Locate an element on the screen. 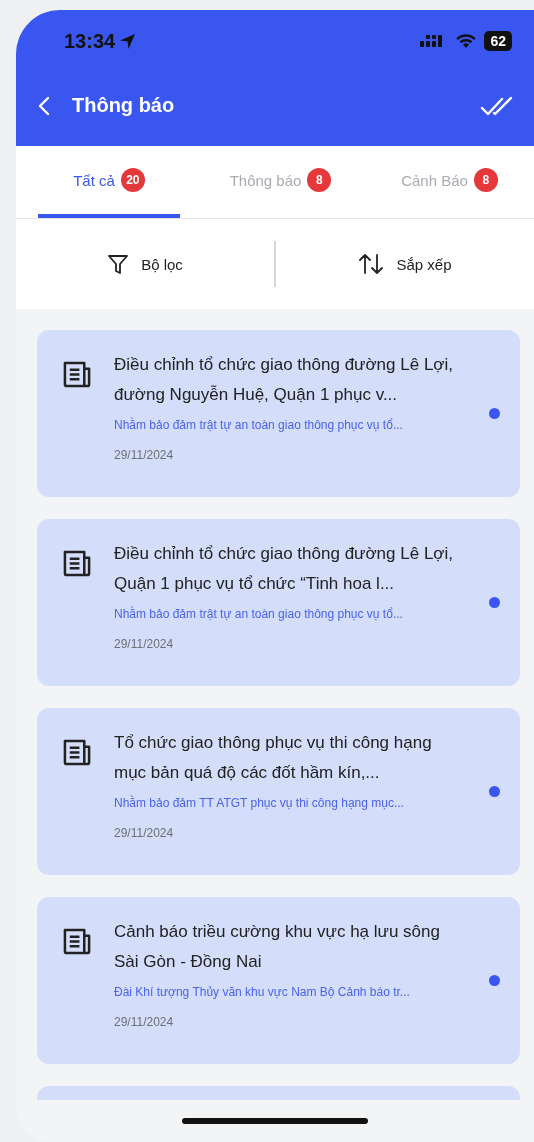 This screenshot has height=1142, width=534. notification-title: Cảnh báo triều cường khu vực hạ lưu sông Sài Gòn - Đồng Nai is located at coordinates (277, 947).